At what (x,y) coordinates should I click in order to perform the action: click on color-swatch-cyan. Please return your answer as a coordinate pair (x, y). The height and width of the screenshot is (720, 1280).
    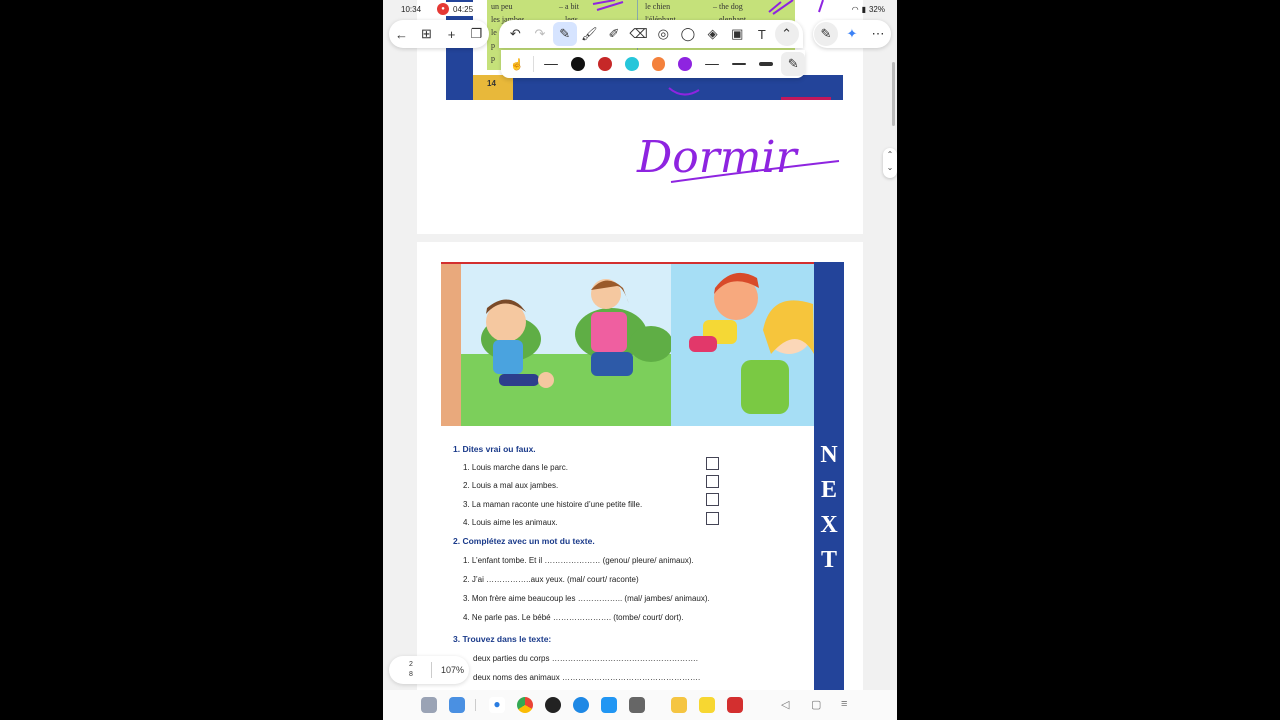
    Looking at the image, I should click on (631, 64).